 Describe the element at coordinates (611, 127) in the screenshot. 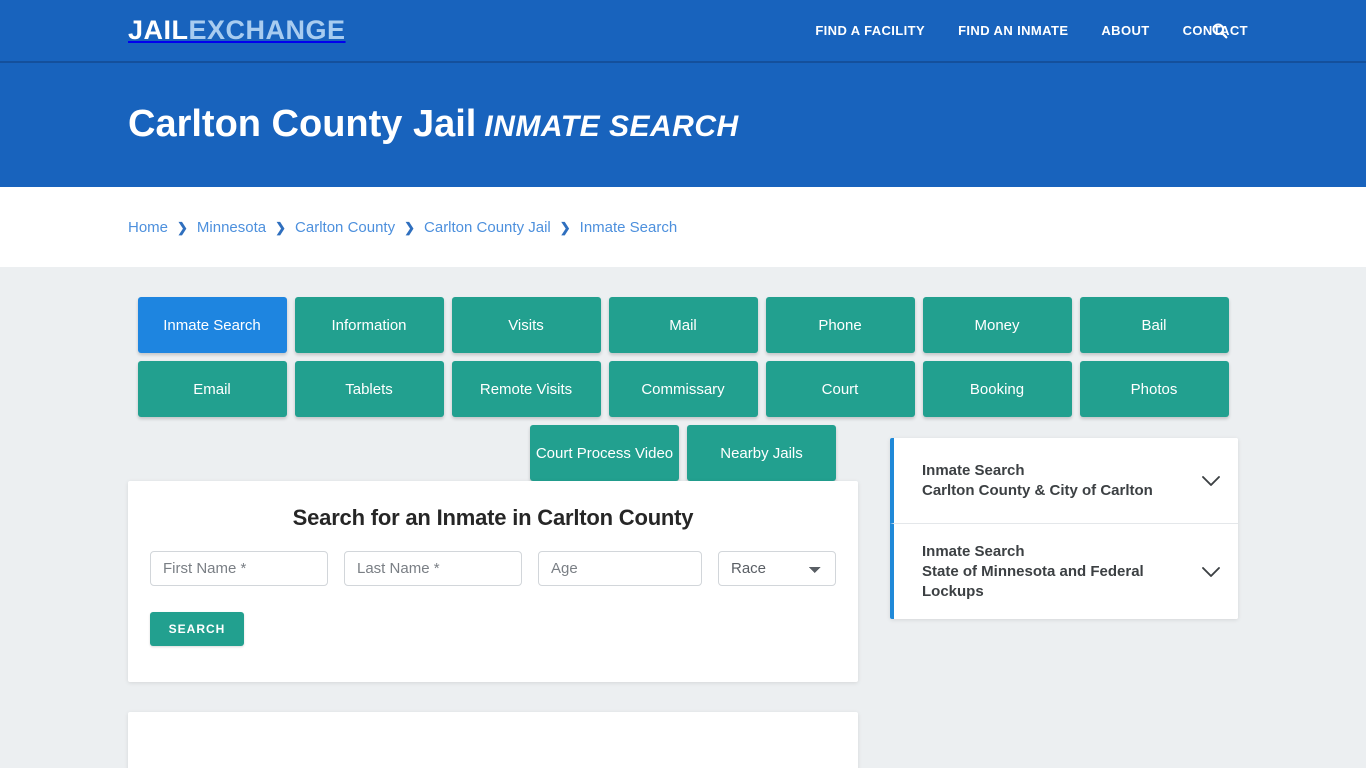

I see `page-title-subtitle: INMATE SEARCH` at that location.